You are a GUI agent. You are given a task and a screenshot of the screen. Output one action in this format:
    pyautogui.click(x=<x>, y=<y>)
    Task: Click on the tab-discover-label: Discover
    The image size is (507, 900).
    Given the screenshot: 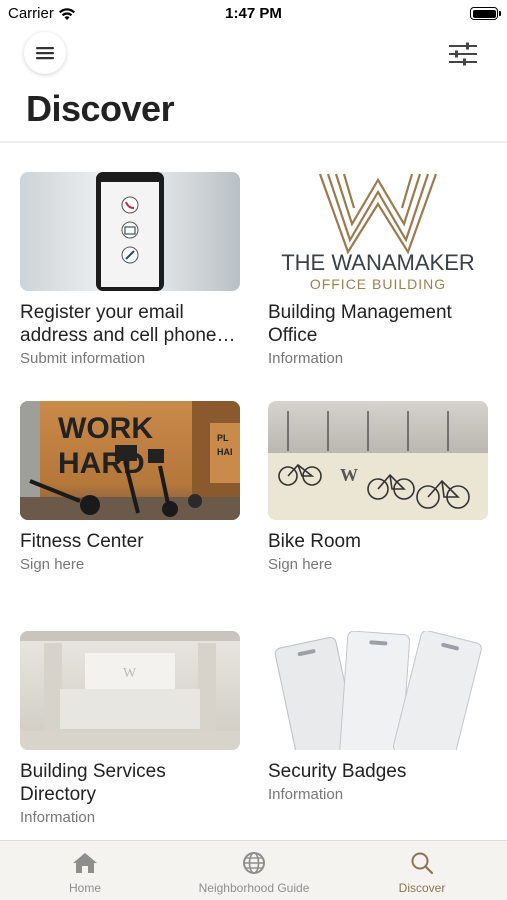 What is the action you would take?
    pyautogui.click(x=422, y=888)
    